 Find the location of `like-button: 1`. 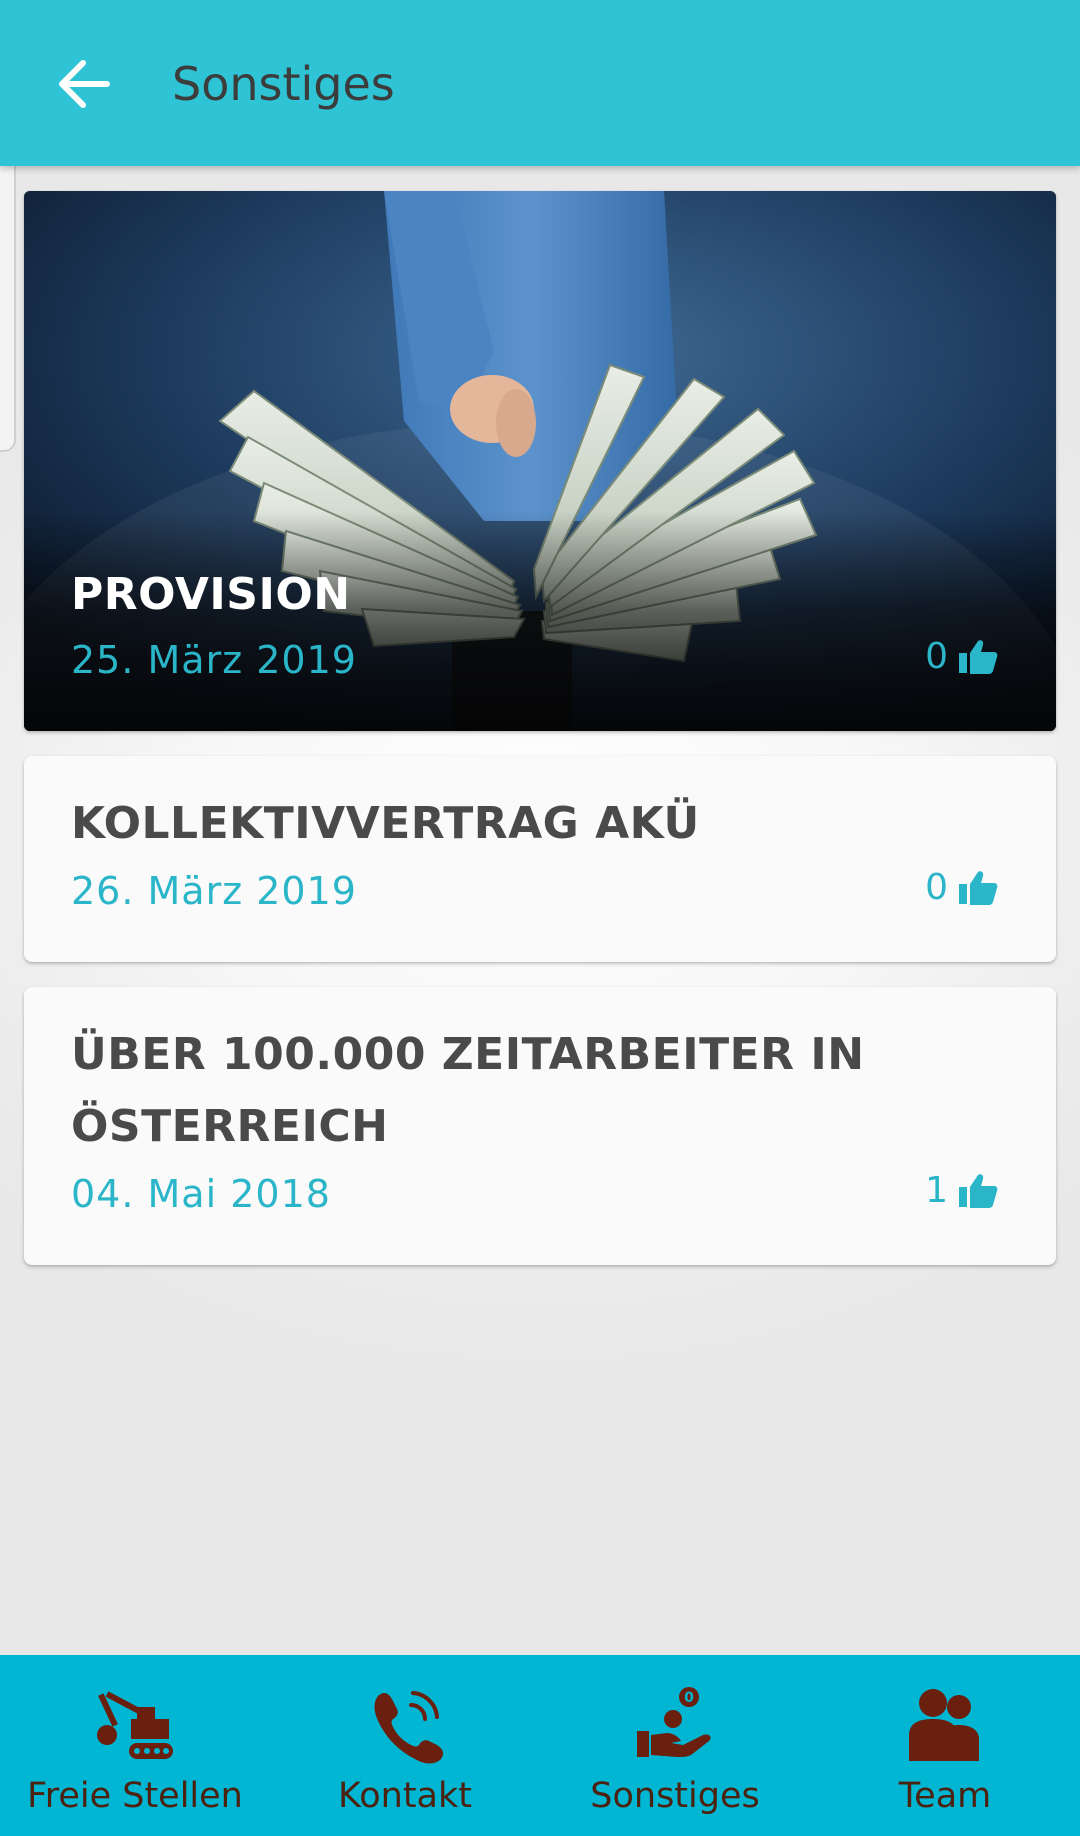

like-button: 1 is located at coordinates (961, 1191).